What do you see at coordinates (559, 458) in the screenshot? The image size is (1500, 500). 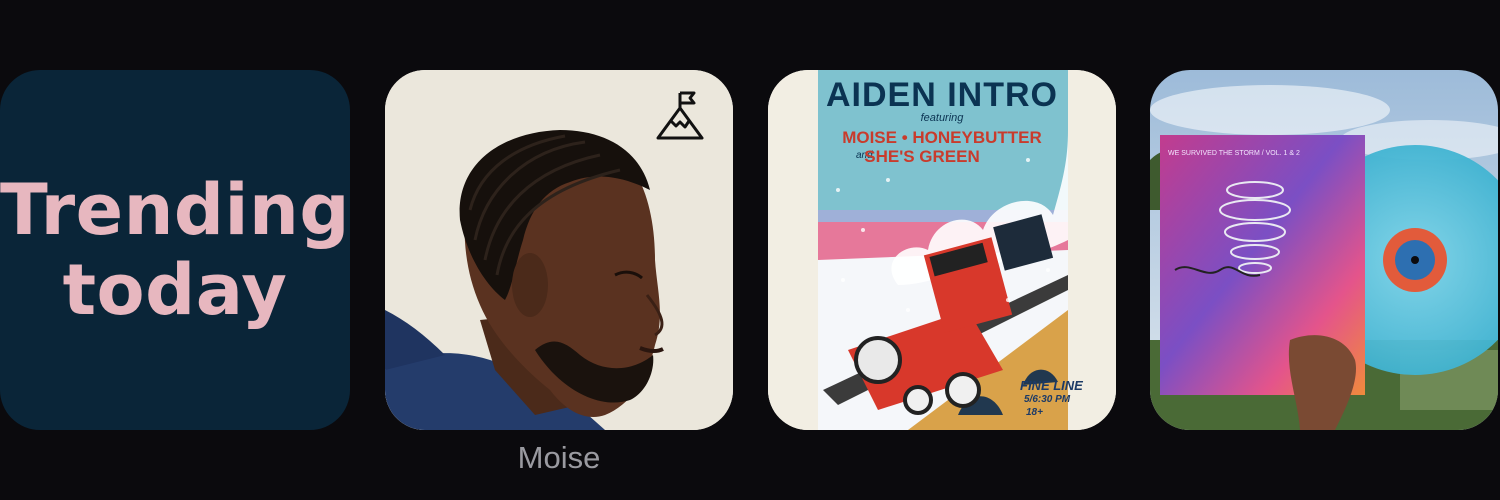 I see `artist-caption: Moise` at bounding box center [559, 458].